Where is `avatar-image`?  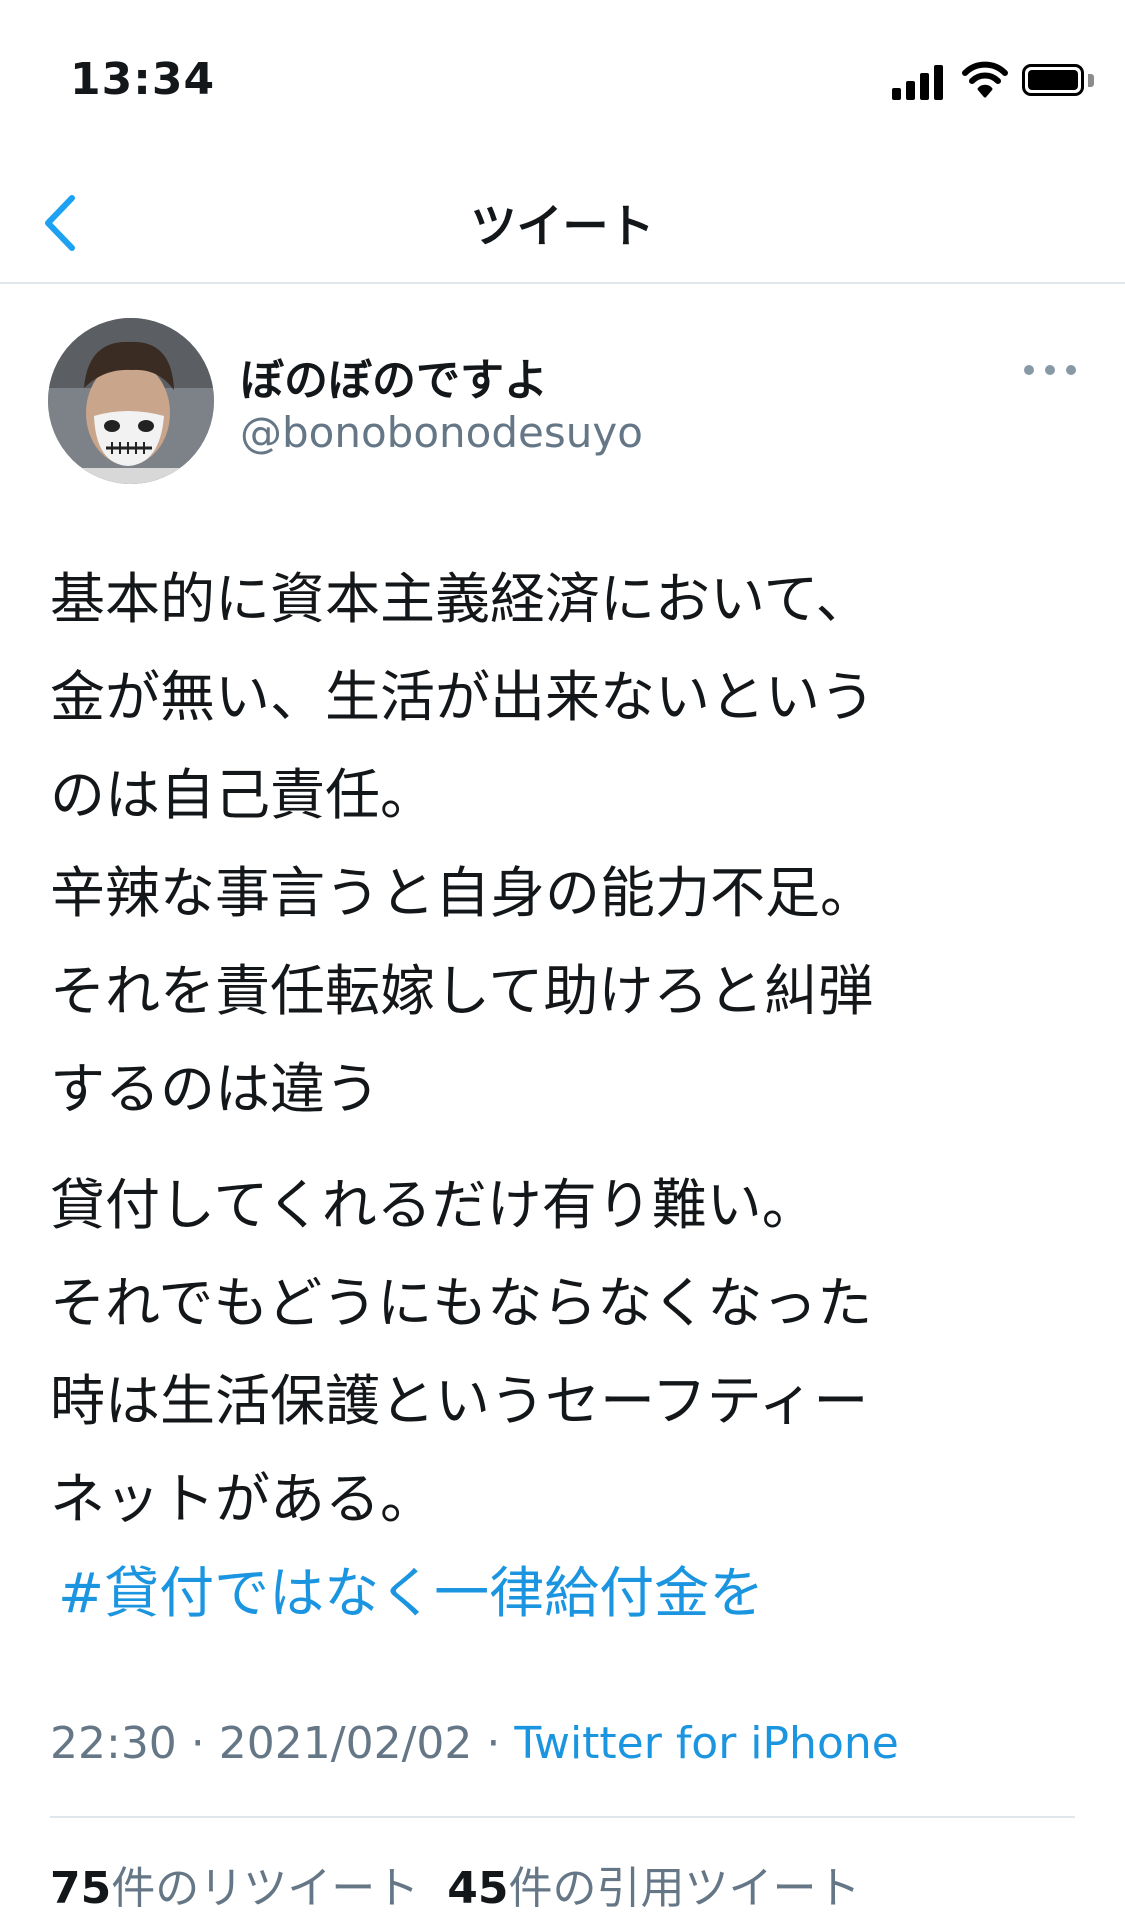
avatar-image is located at coordinates (131, 401).